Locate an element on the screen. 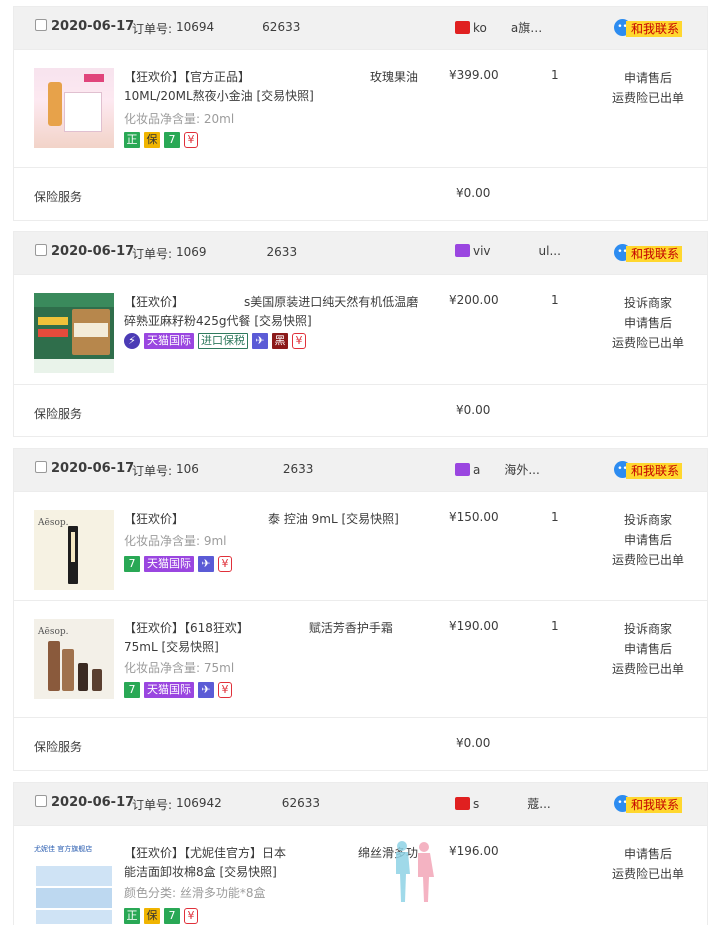 Image resolution: width=708 pixels, height=925 pixels. service-badges: ⚡ 天猫国际 进口保税 ✈ 黑 ¥ is located at coordinates (215, 341).